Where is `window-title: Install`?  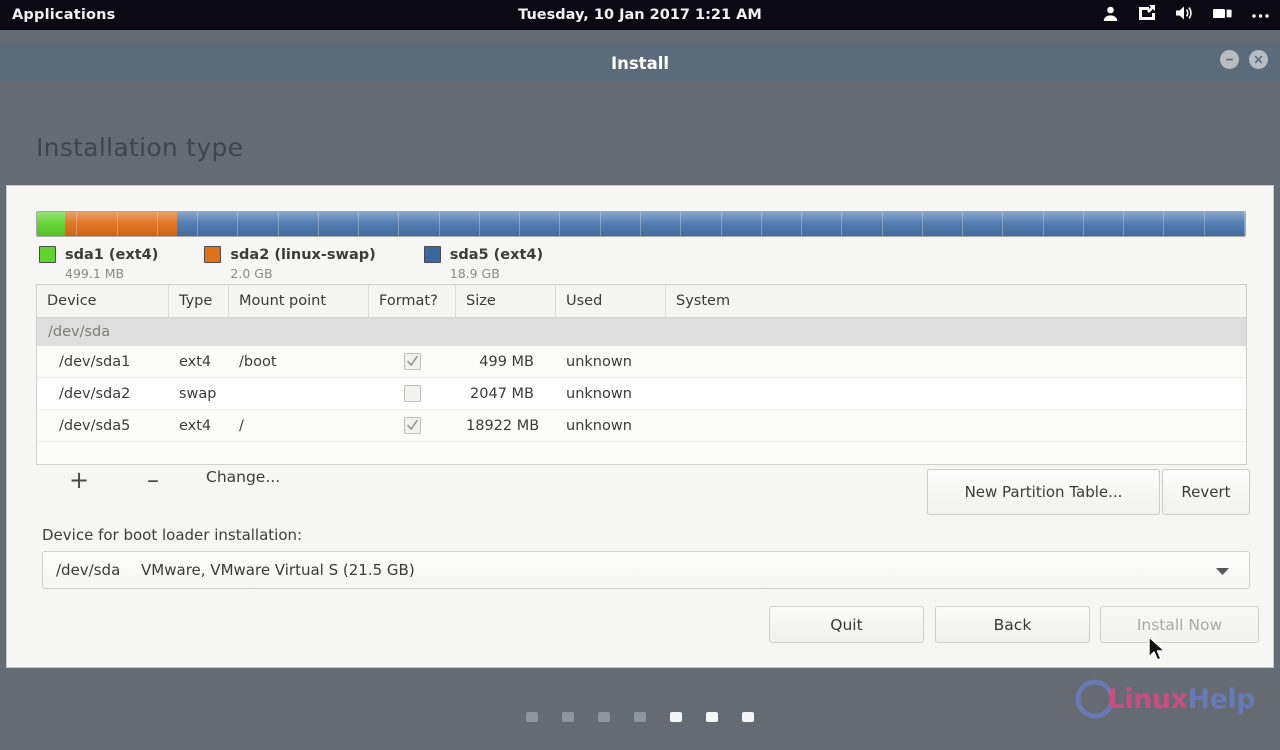
window-title: Install is located at coordinates (640, 63).